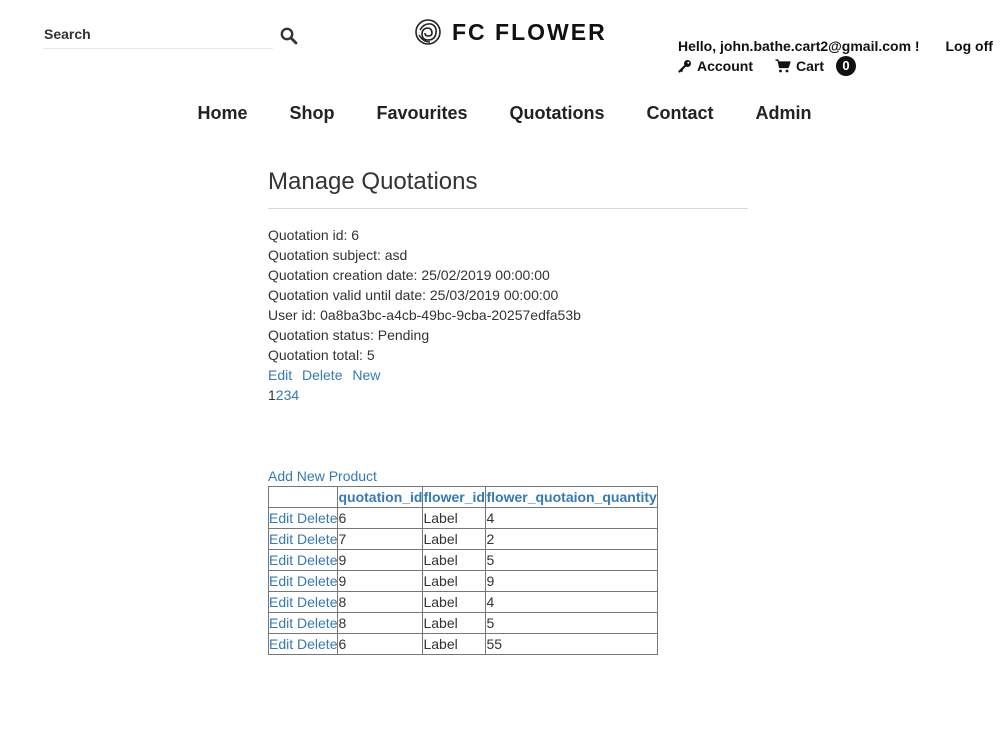 This screenshot has width=1007, height=755. What do you see at coordinates (322, 476) in the screenshot?
I see `add-new-product-link: Add New Product` at bounding box center [322, 476].